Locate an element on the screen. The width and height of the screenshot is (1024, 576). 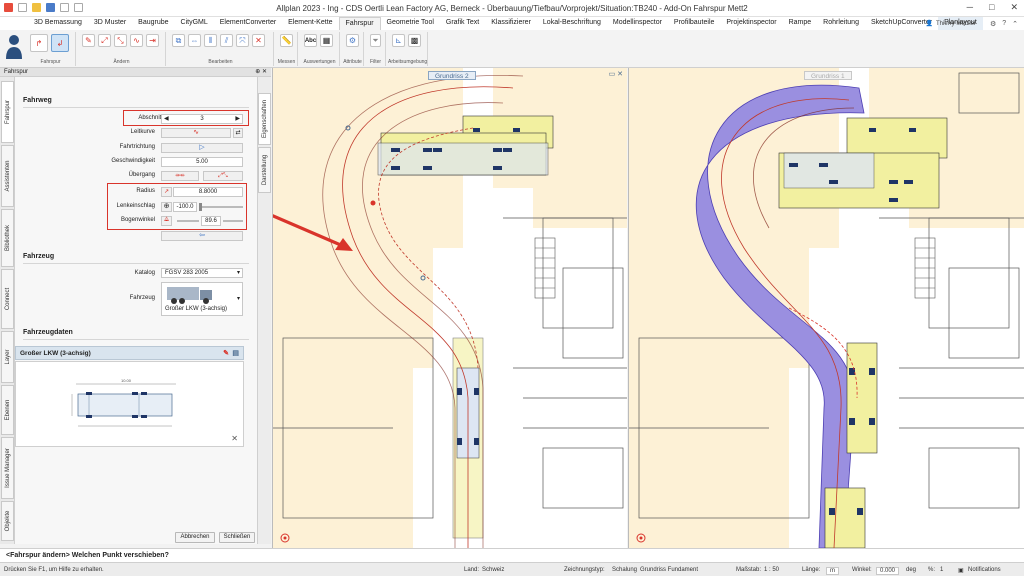
panel-controls: ⊕ ✕ is located at coordinates (261, 71).